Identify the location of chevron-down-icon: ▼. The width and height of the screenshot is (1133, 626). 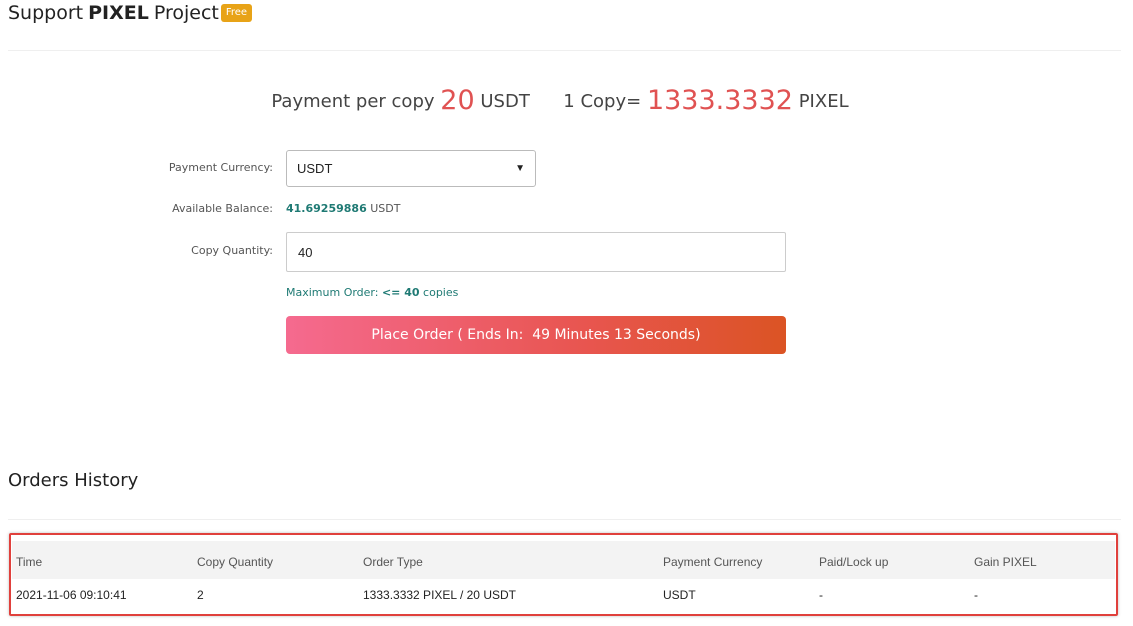
(520, 168).